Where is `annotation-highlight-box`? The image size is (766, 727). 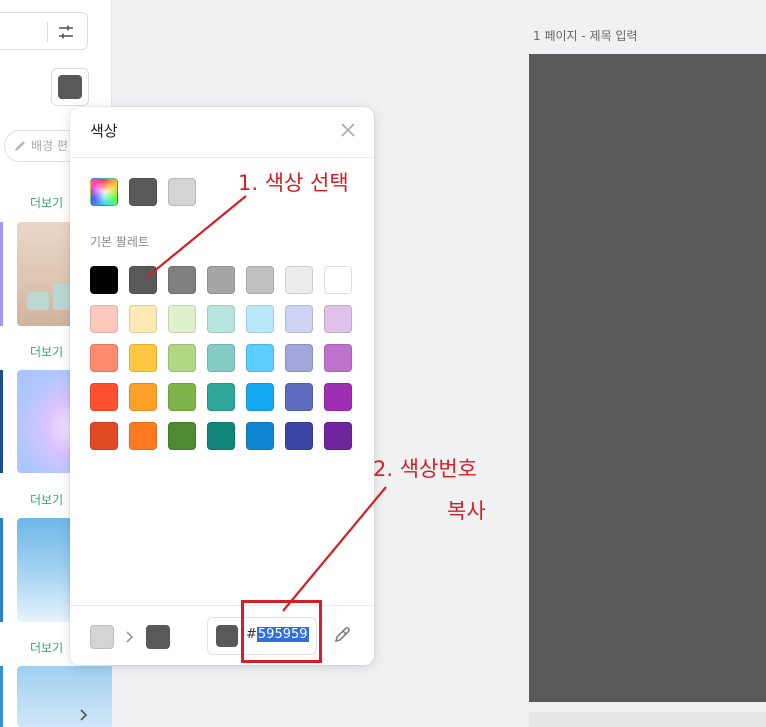
annotation-highlight-box is located at coordinates (281, 631).